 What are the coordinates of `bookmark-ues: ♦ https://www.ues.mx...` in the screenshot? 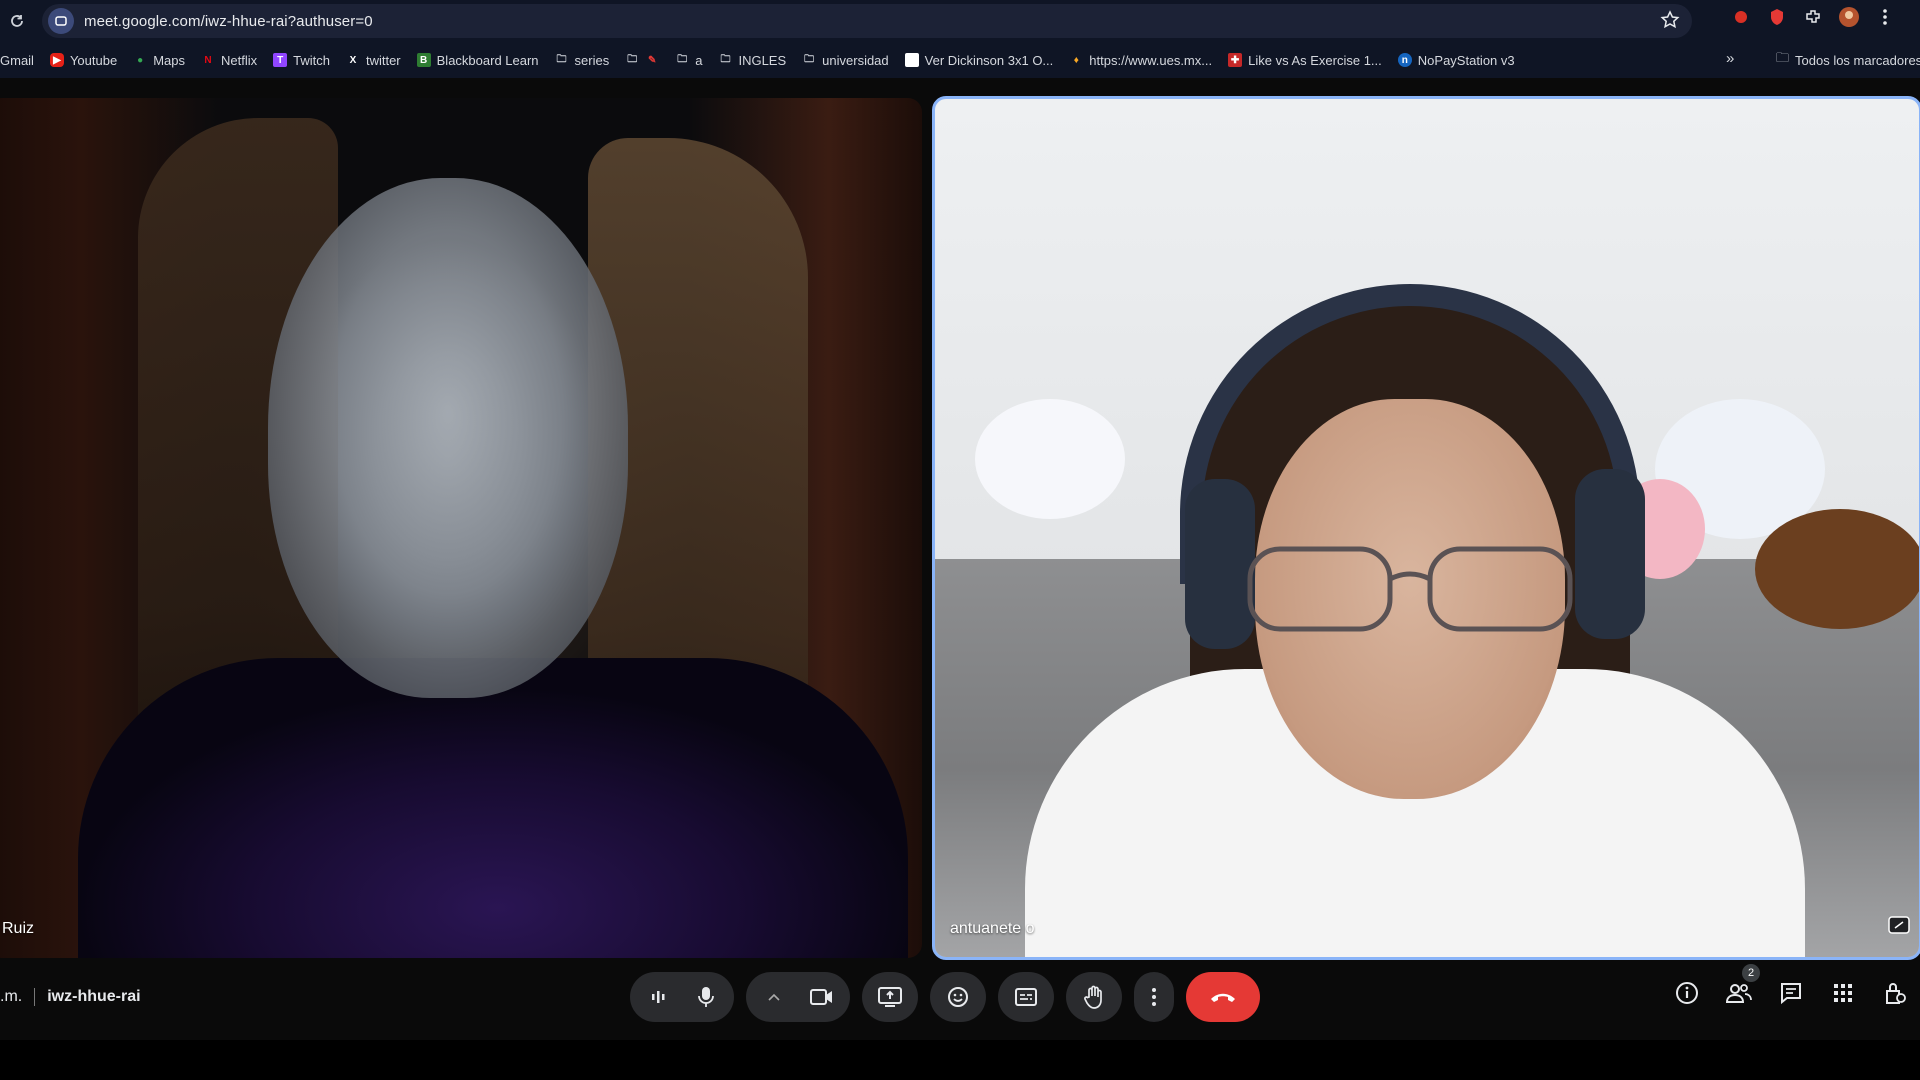 It's located at (1140, 60).